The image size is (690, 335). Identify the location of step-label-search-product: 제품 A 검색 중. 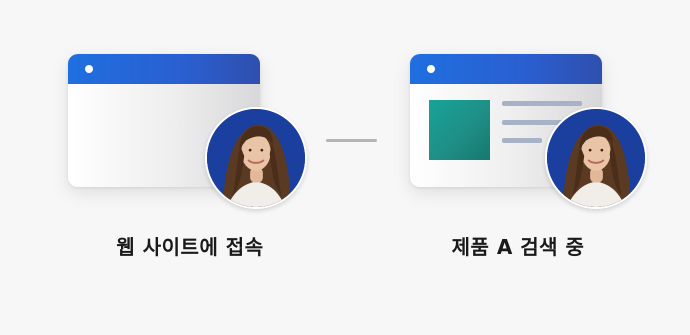
(518, 247).